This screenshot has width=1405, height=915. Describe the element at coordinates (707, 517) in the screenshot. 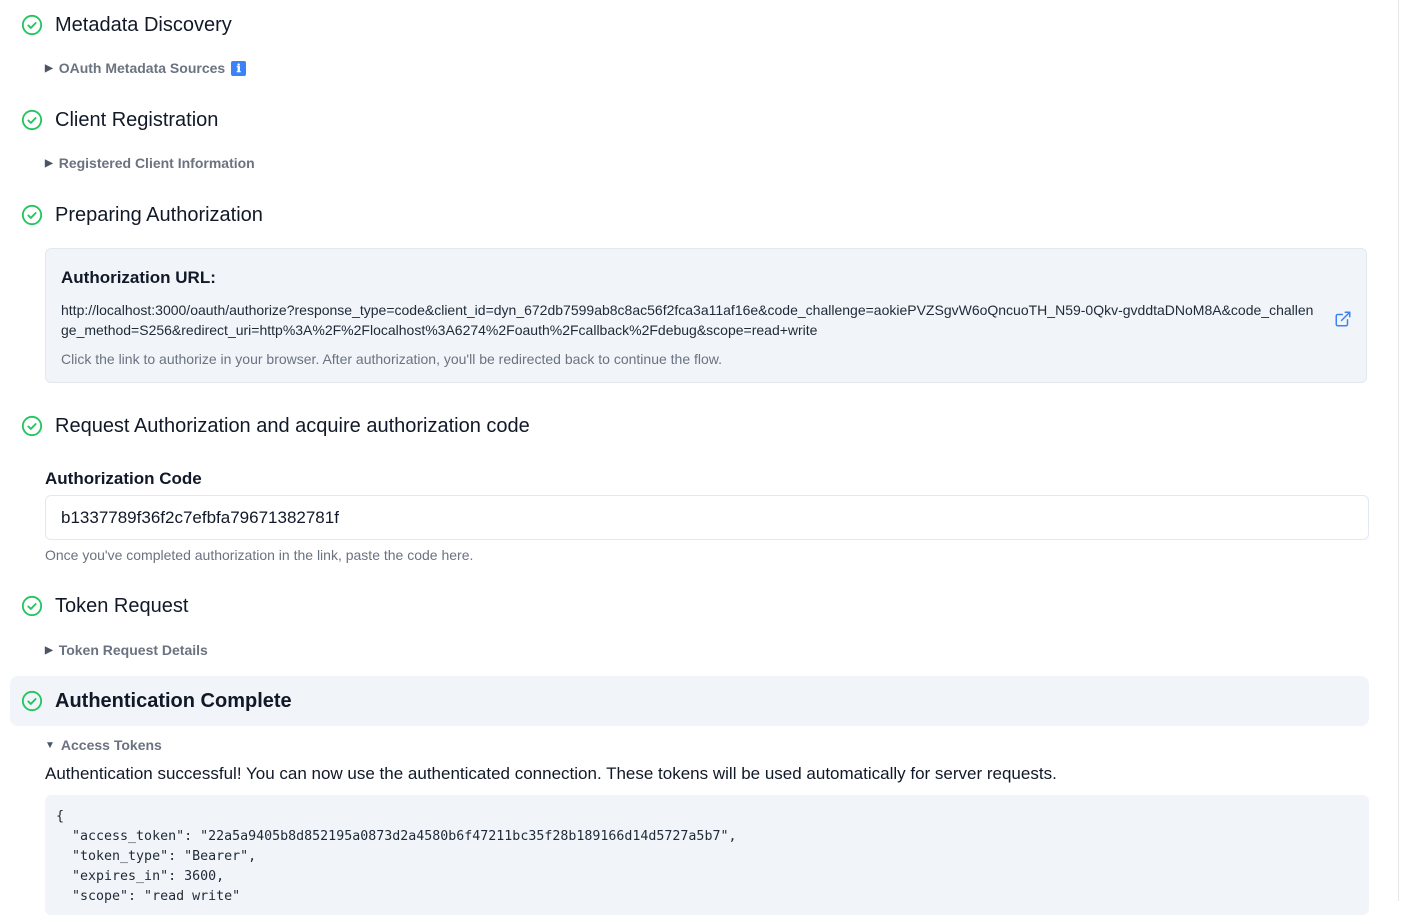

I see `authorization-code-input` at that location.